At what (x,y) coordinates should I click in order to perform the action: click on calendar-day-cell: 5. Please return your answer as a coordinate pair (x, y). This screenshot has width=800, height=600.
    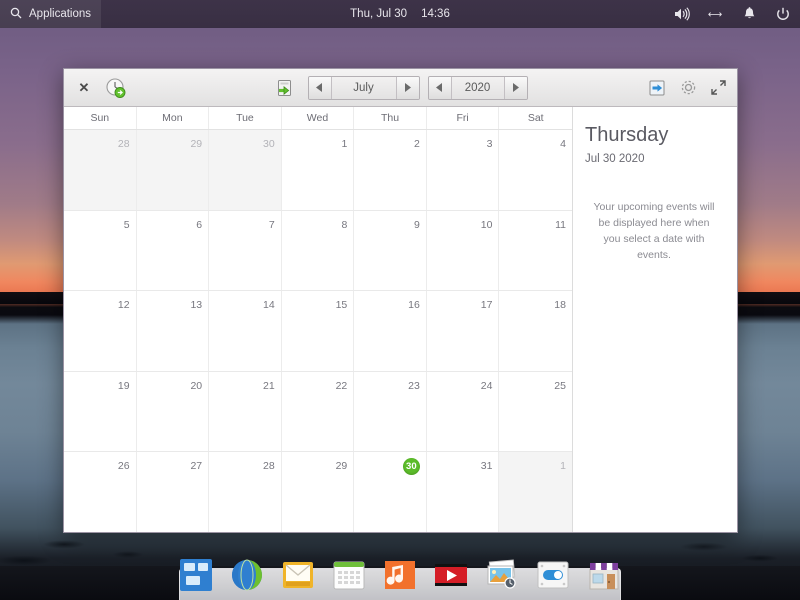
    Looking at the image, I should click on (100, 250).